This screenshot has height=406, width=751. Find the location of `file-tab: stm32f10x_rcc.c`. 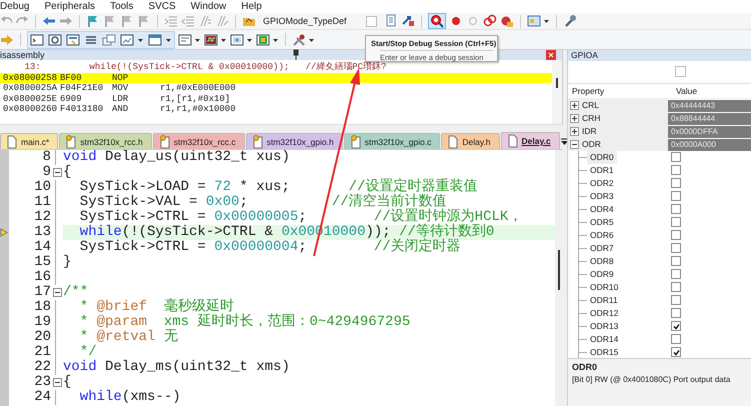

file-tab: stm32f10x_rcc.c is located at coordinates (198, 141).